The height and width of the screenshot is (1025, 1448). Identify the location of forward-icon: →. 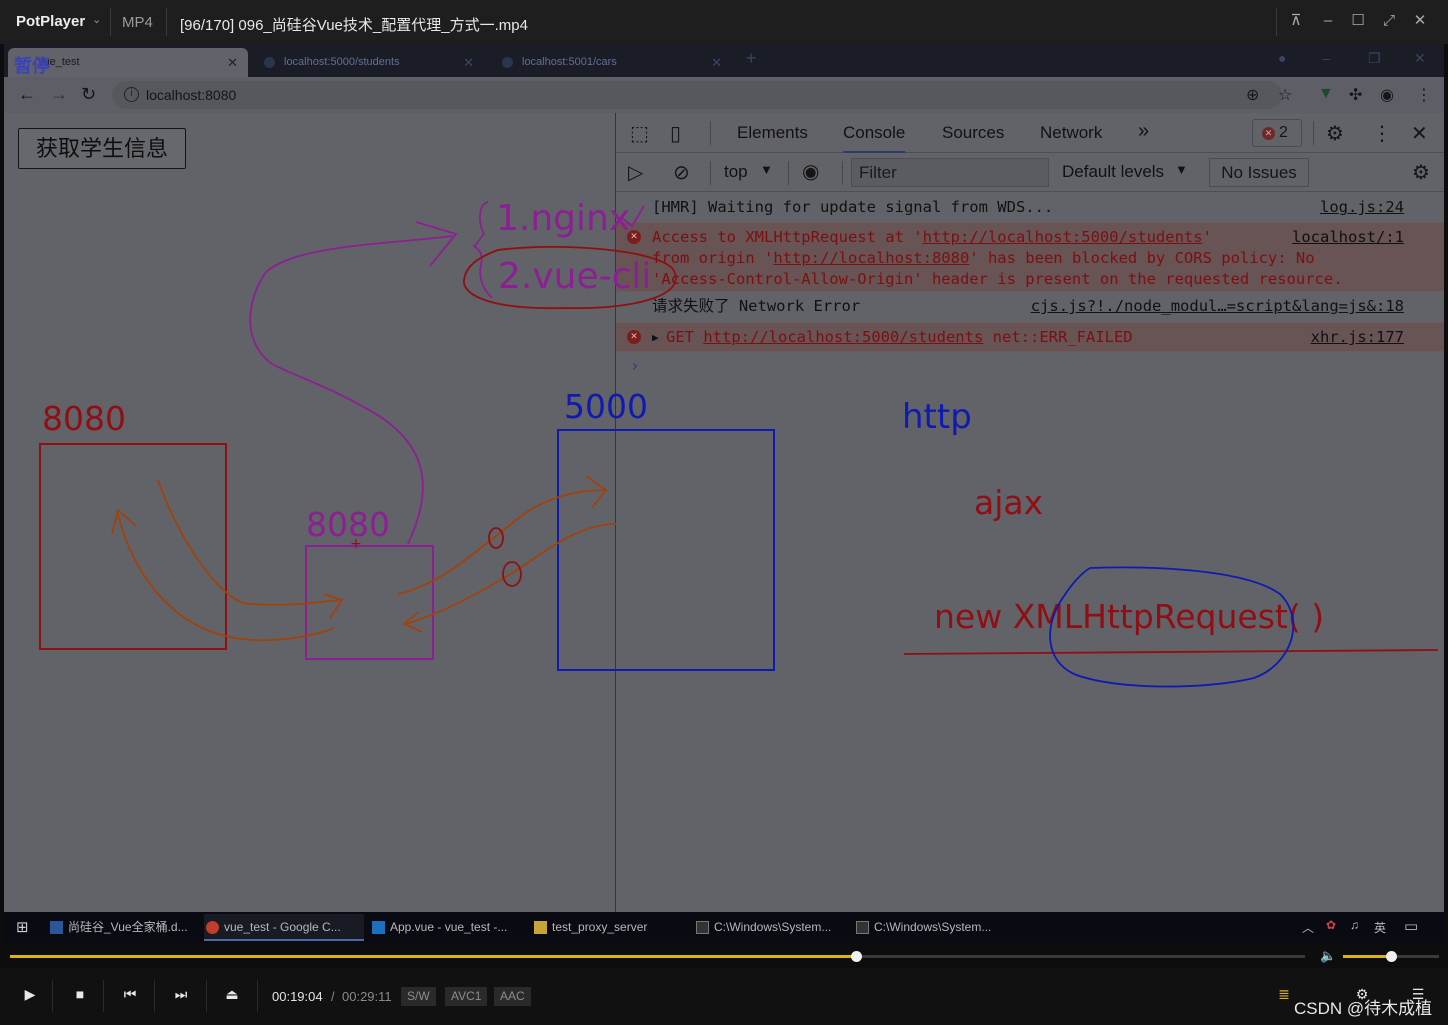
(59, 94).